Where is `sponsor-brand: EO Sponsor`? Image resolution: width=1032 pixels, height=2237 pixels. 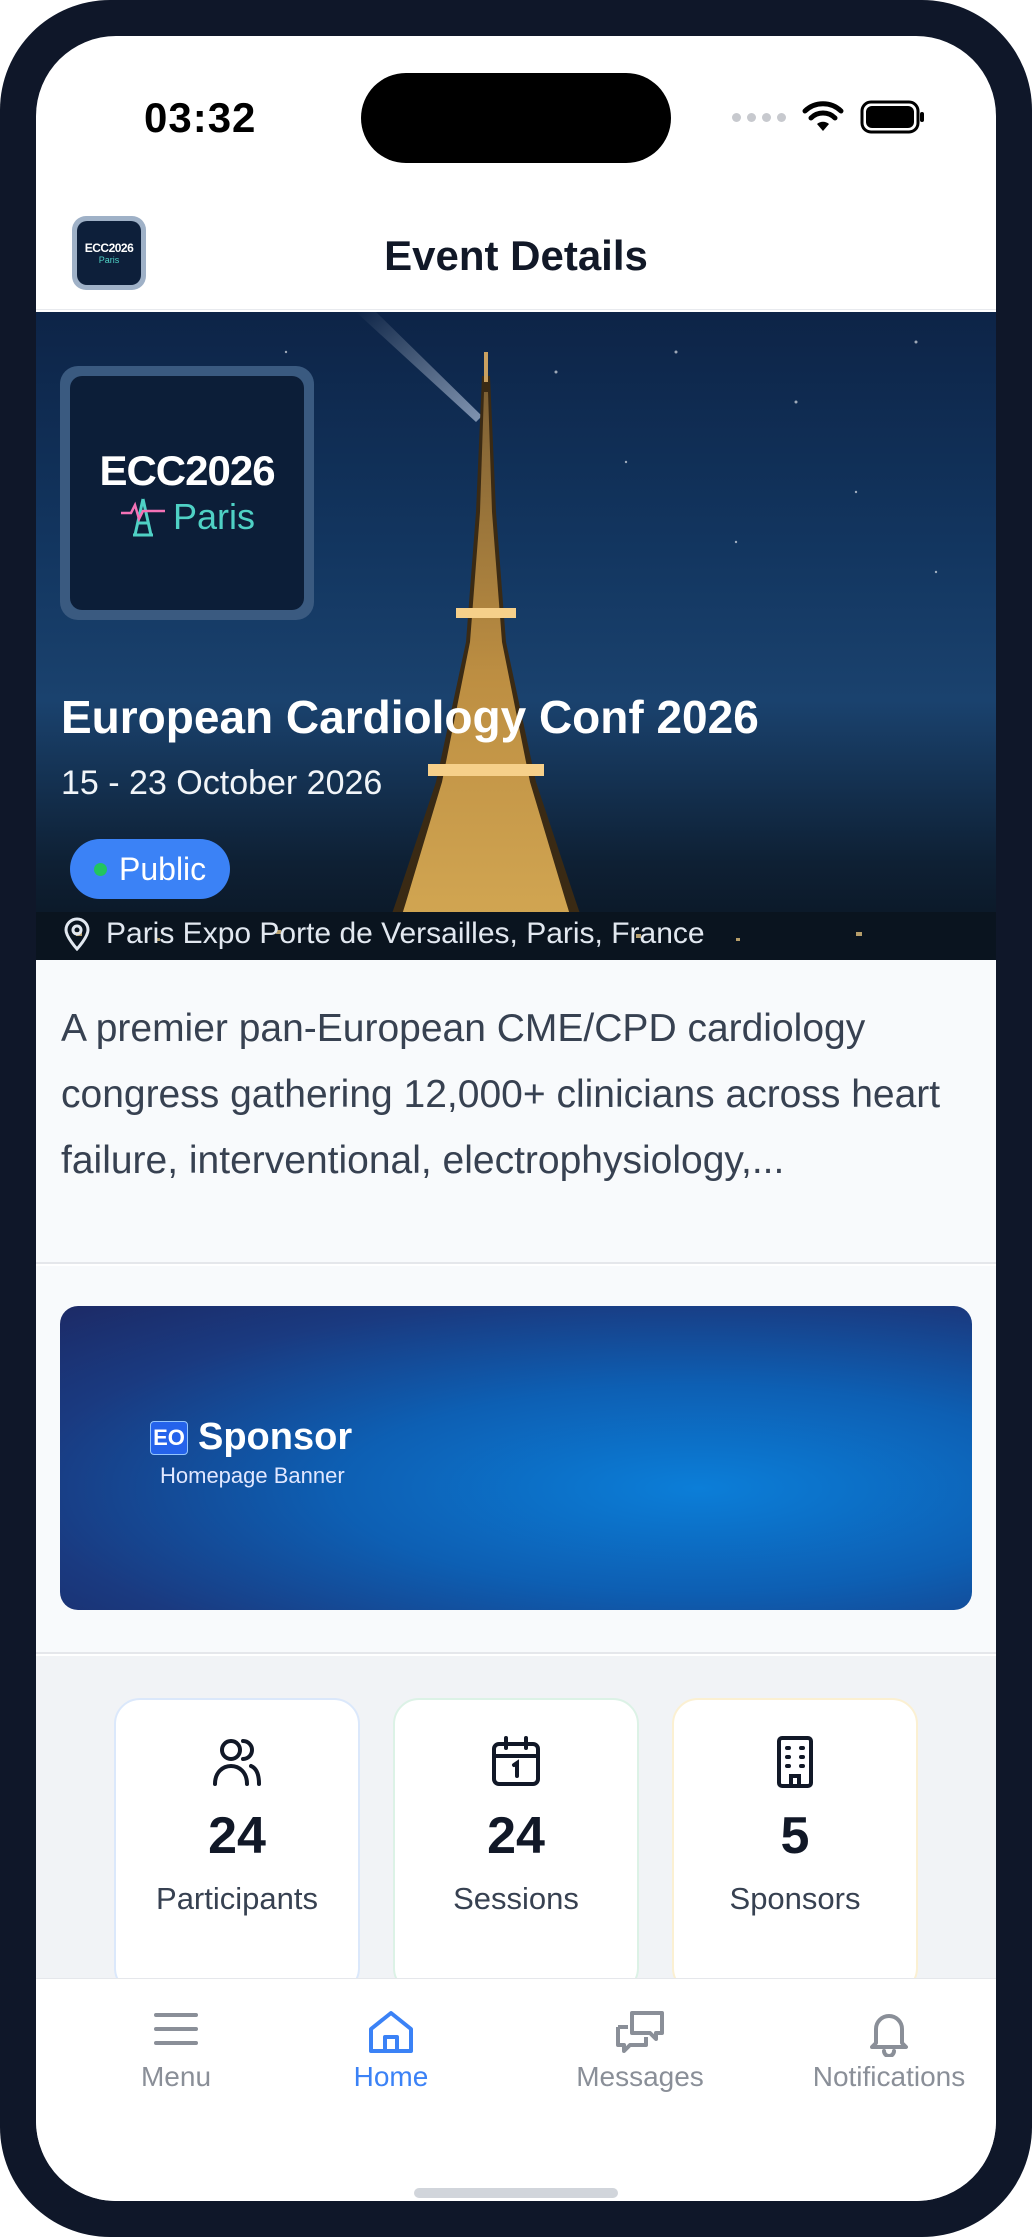 sponsor-brand: EO Sponsor is located at coordinates (251, 1437).